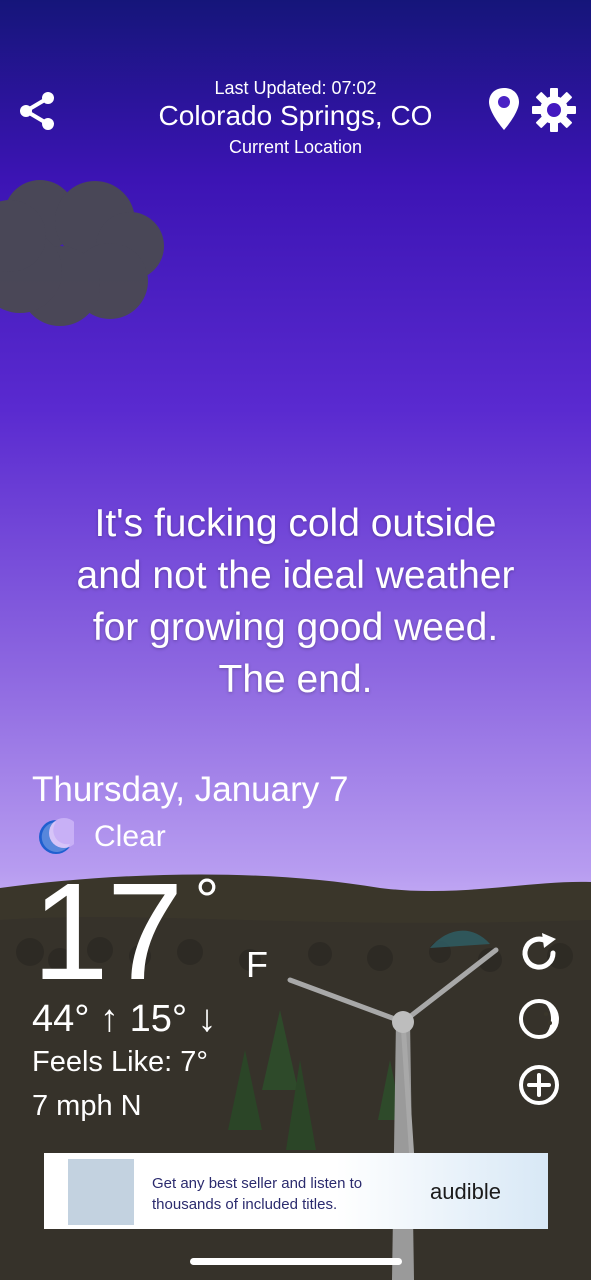 The width and height of the screenshot is (591, 1280). I want to click on degree-symbol: °, so click(207, 900).